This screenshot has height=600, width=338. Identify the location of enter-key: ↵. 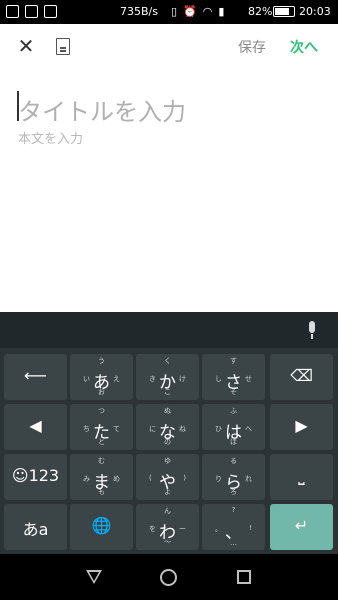
(301, 527).